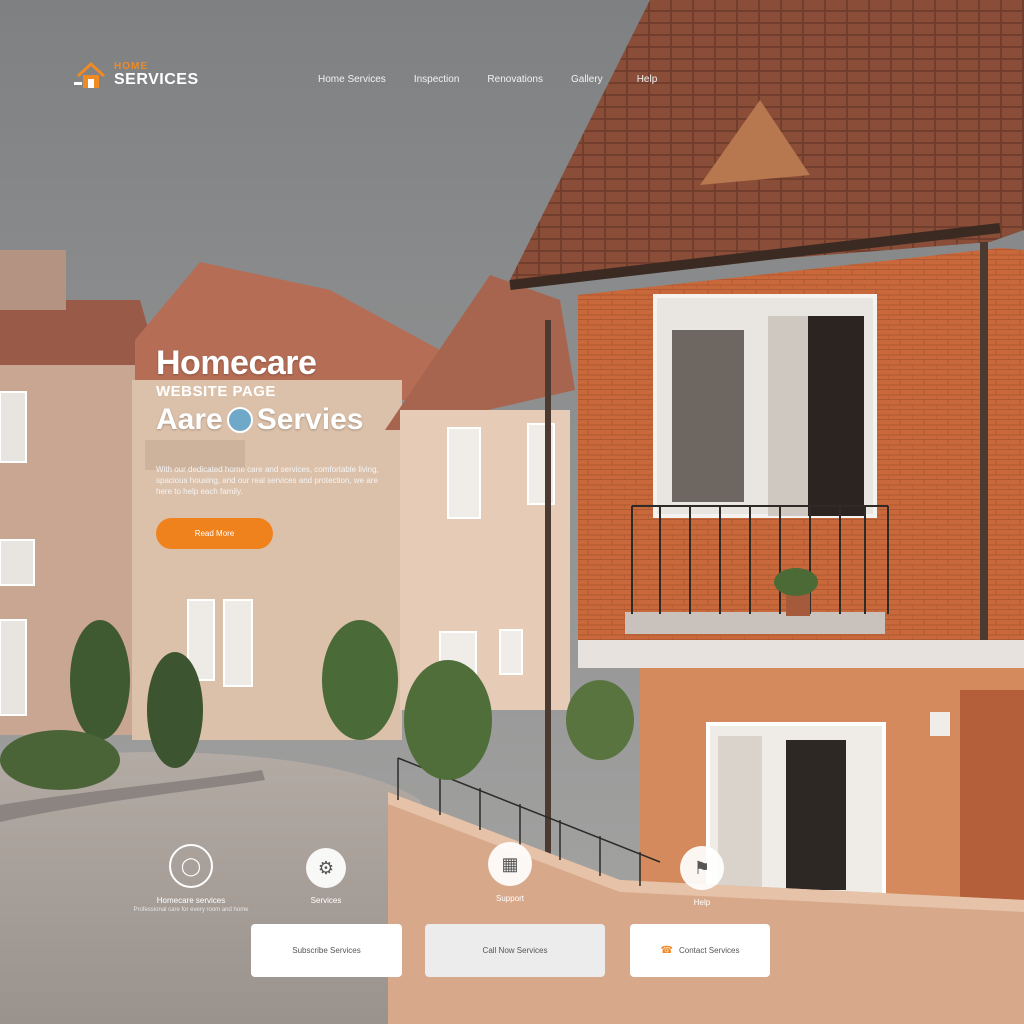 This screenshot has width=1024, height=1024. Describe the element at coordinates (326, 900) in the screenshot. I see `service-label: Services` at that location.